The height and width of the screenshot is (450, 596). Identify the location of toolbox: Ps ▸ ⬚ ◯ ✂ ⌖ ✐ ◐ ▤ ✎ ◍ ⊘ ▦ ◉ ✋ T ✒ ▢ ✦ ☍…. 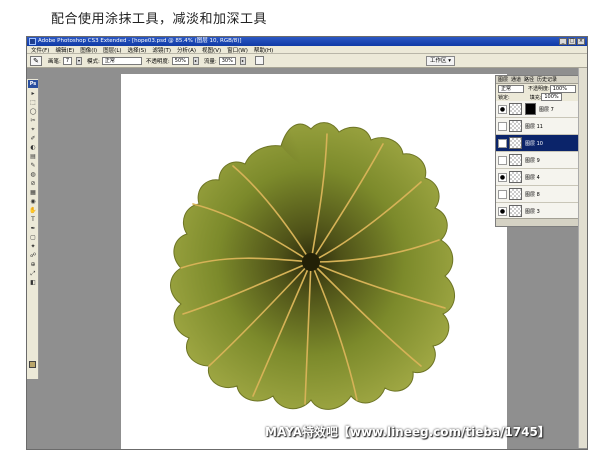
(33, 229).